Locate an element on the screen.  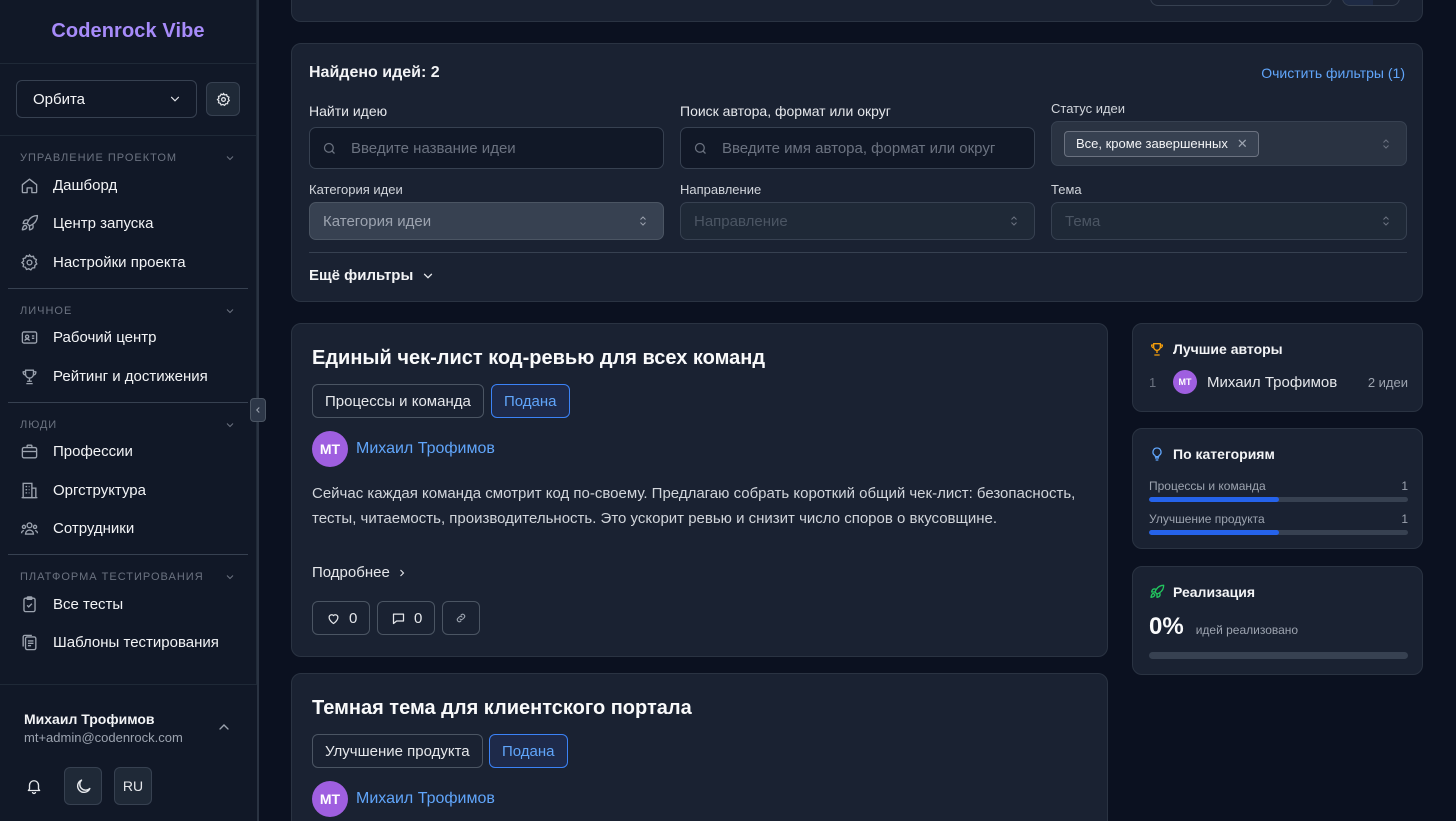
section-title: ЛЮДИ is located at coordinates (39, 424).